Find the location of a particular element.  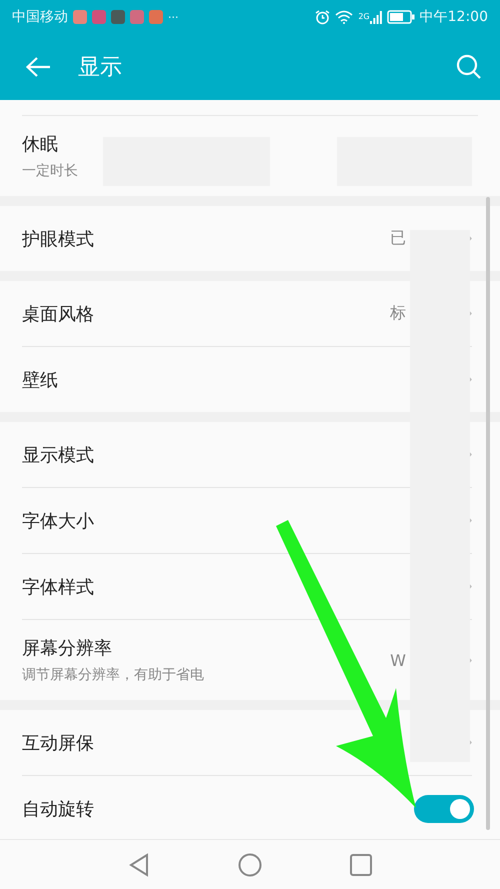

back-nav-icon is located at coordinates (139, 865).